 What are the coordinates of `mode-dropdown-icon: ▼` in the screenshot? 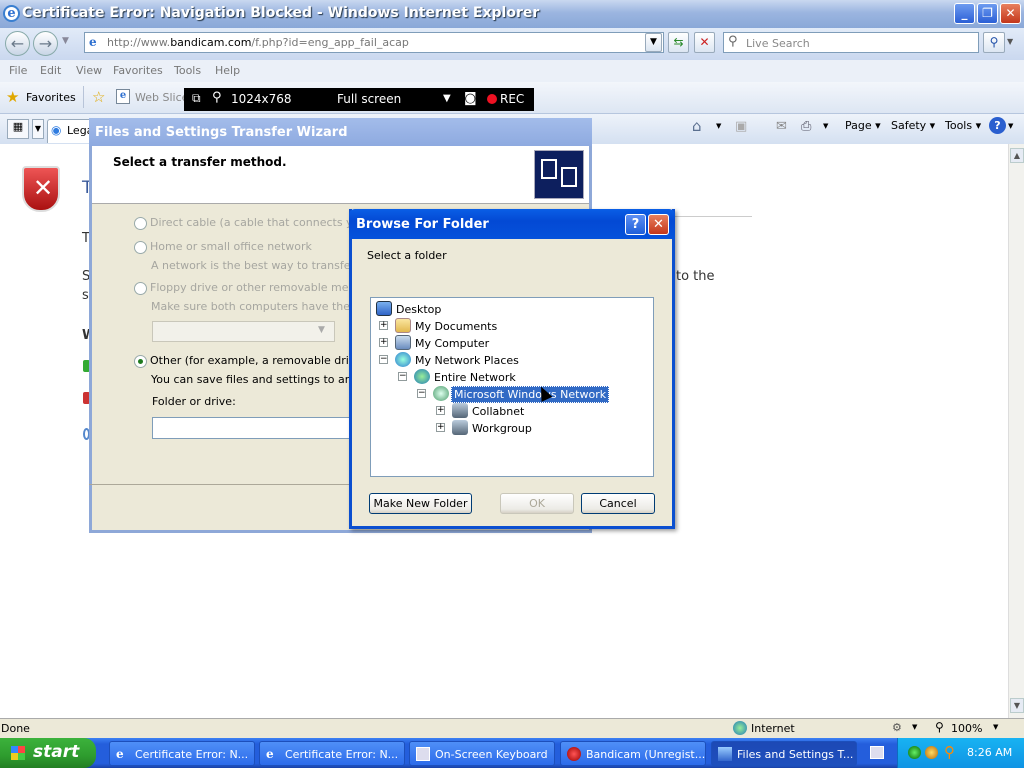 It's located at (447, 98).